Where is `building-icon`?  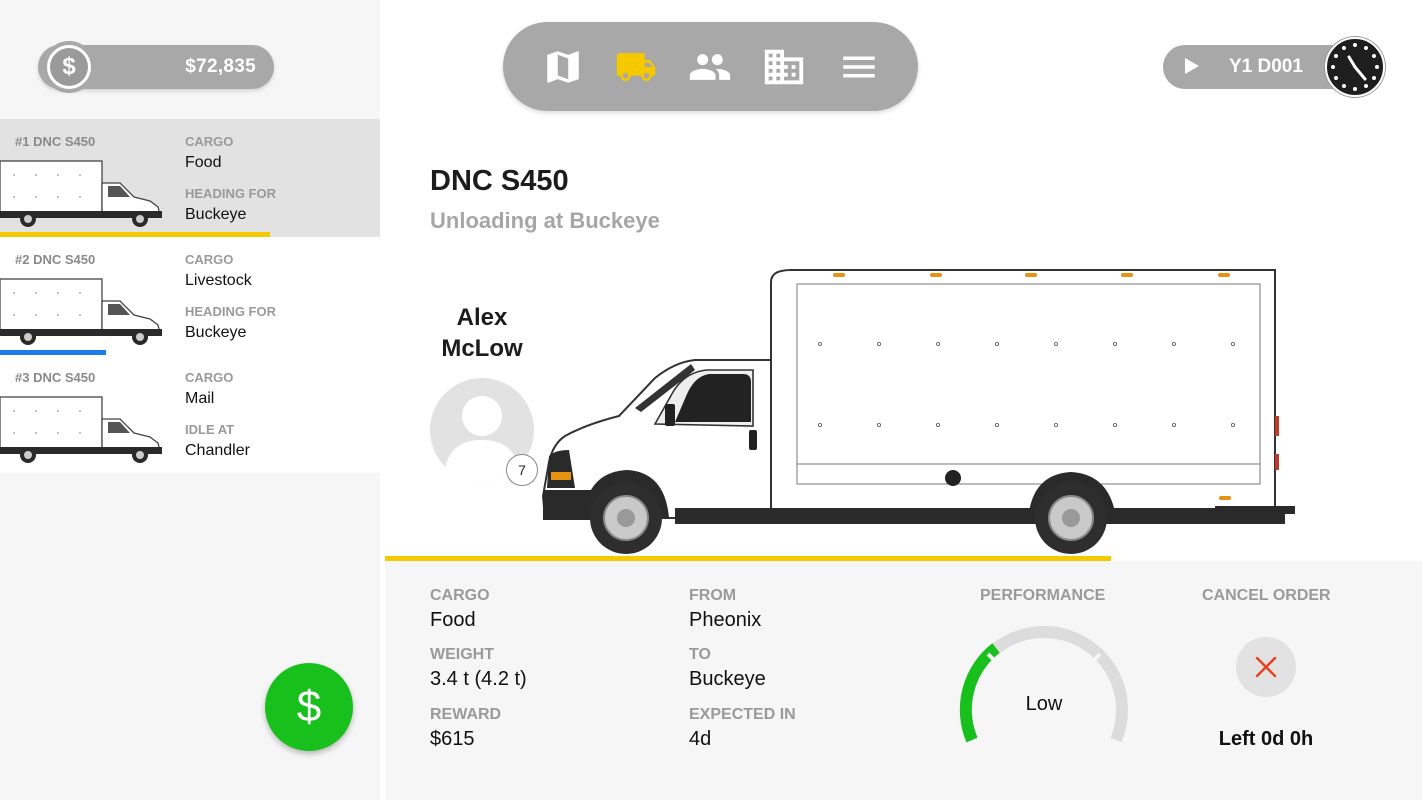
building-icon is located at coordinates (784, 67).